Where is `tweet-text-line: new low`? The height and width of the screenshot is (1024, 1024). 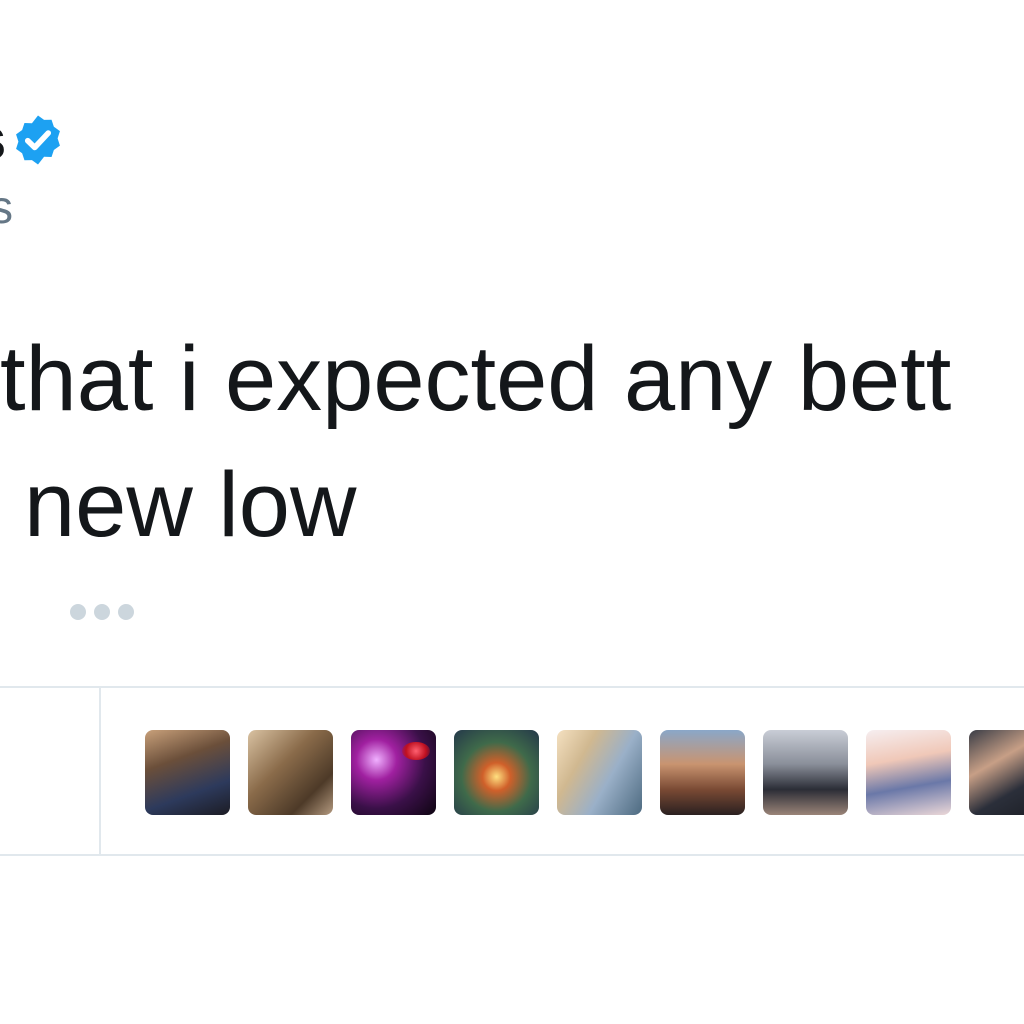
tweet-text-line: new low is located at coordinates (190, 505).